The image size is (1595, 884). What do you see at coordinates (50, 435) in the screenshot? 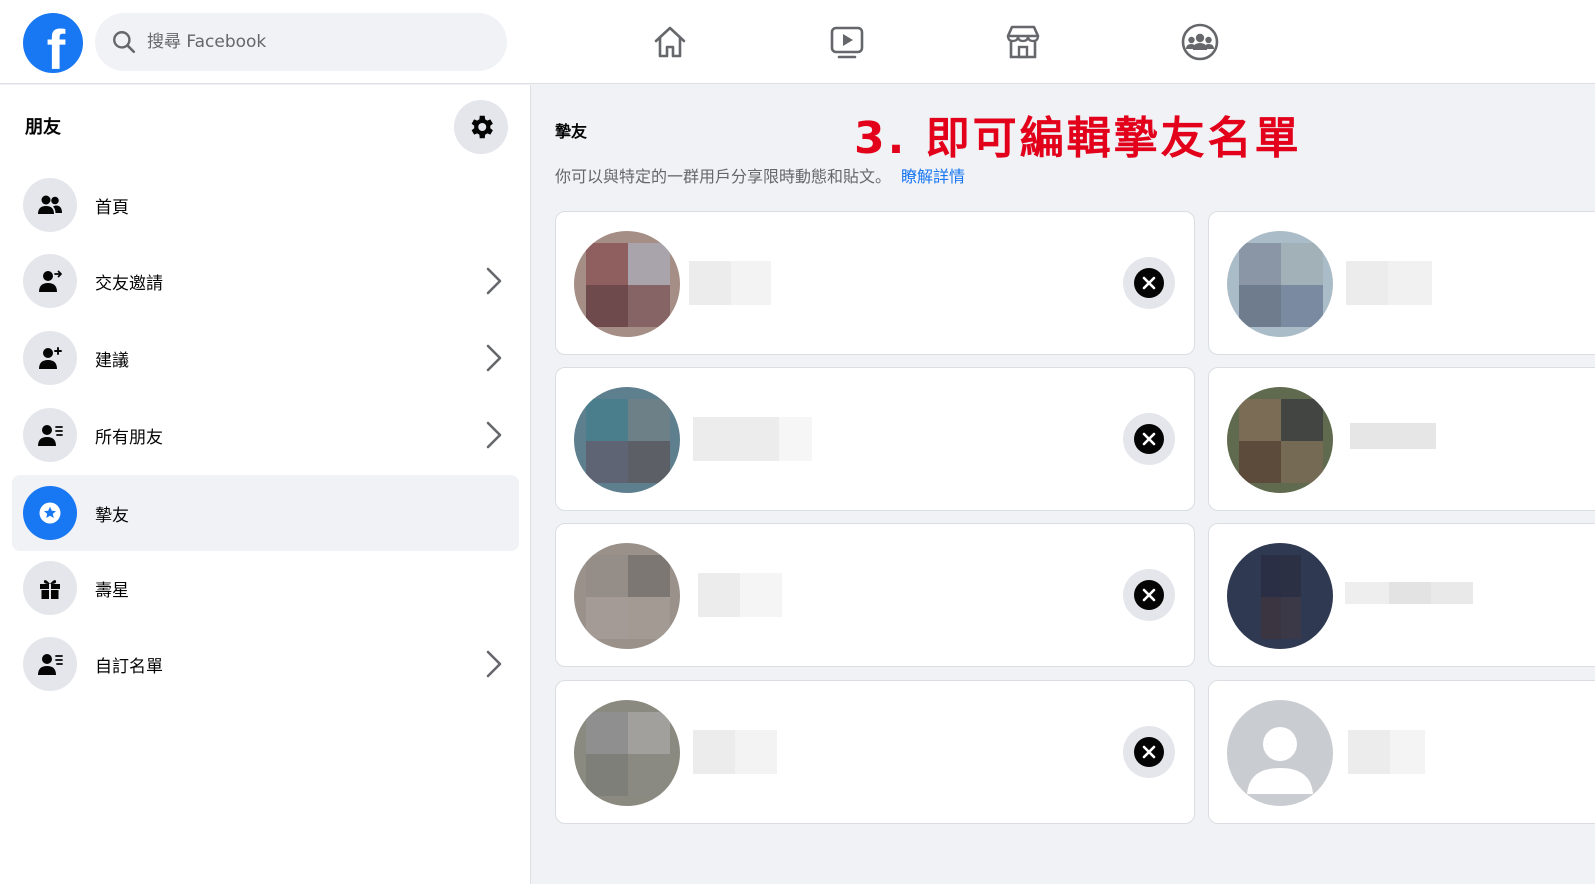
I see `friend-list-icon` at bounding box center [50, 435].